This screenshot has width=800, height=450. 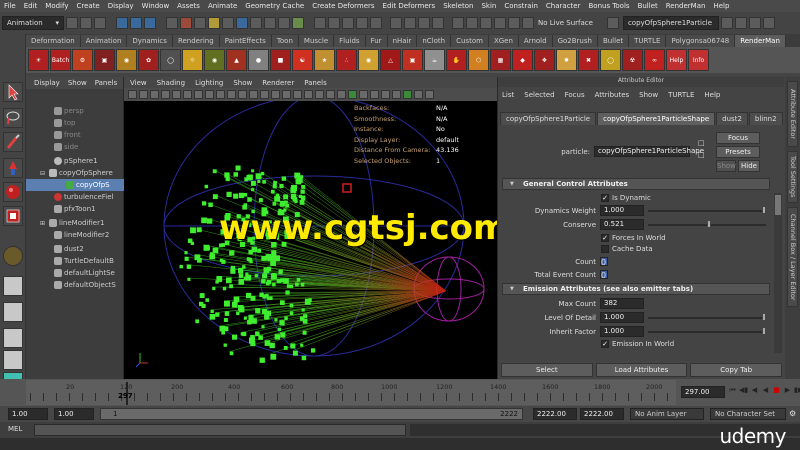 I want to click on camera-select-icon, so click(x=132, y=94).